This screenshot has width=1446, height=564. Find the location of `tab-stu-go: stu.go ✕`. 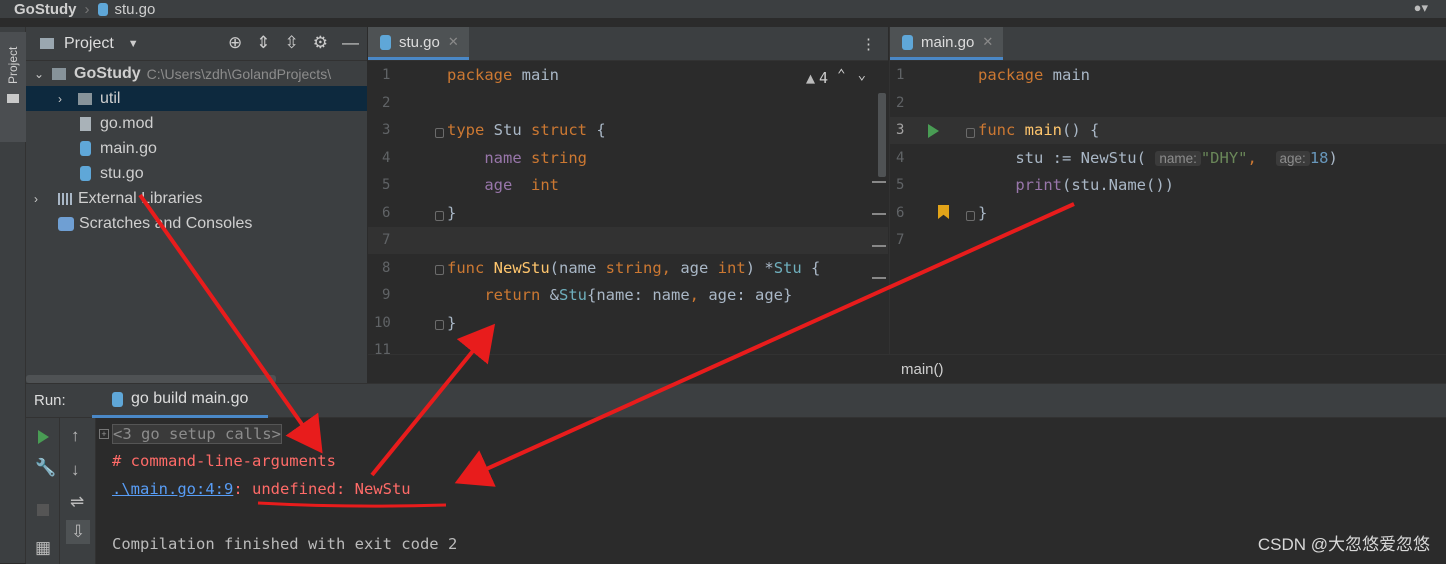

tab-stu-go: stu.go ✕ is located at coordinates (418, 43).